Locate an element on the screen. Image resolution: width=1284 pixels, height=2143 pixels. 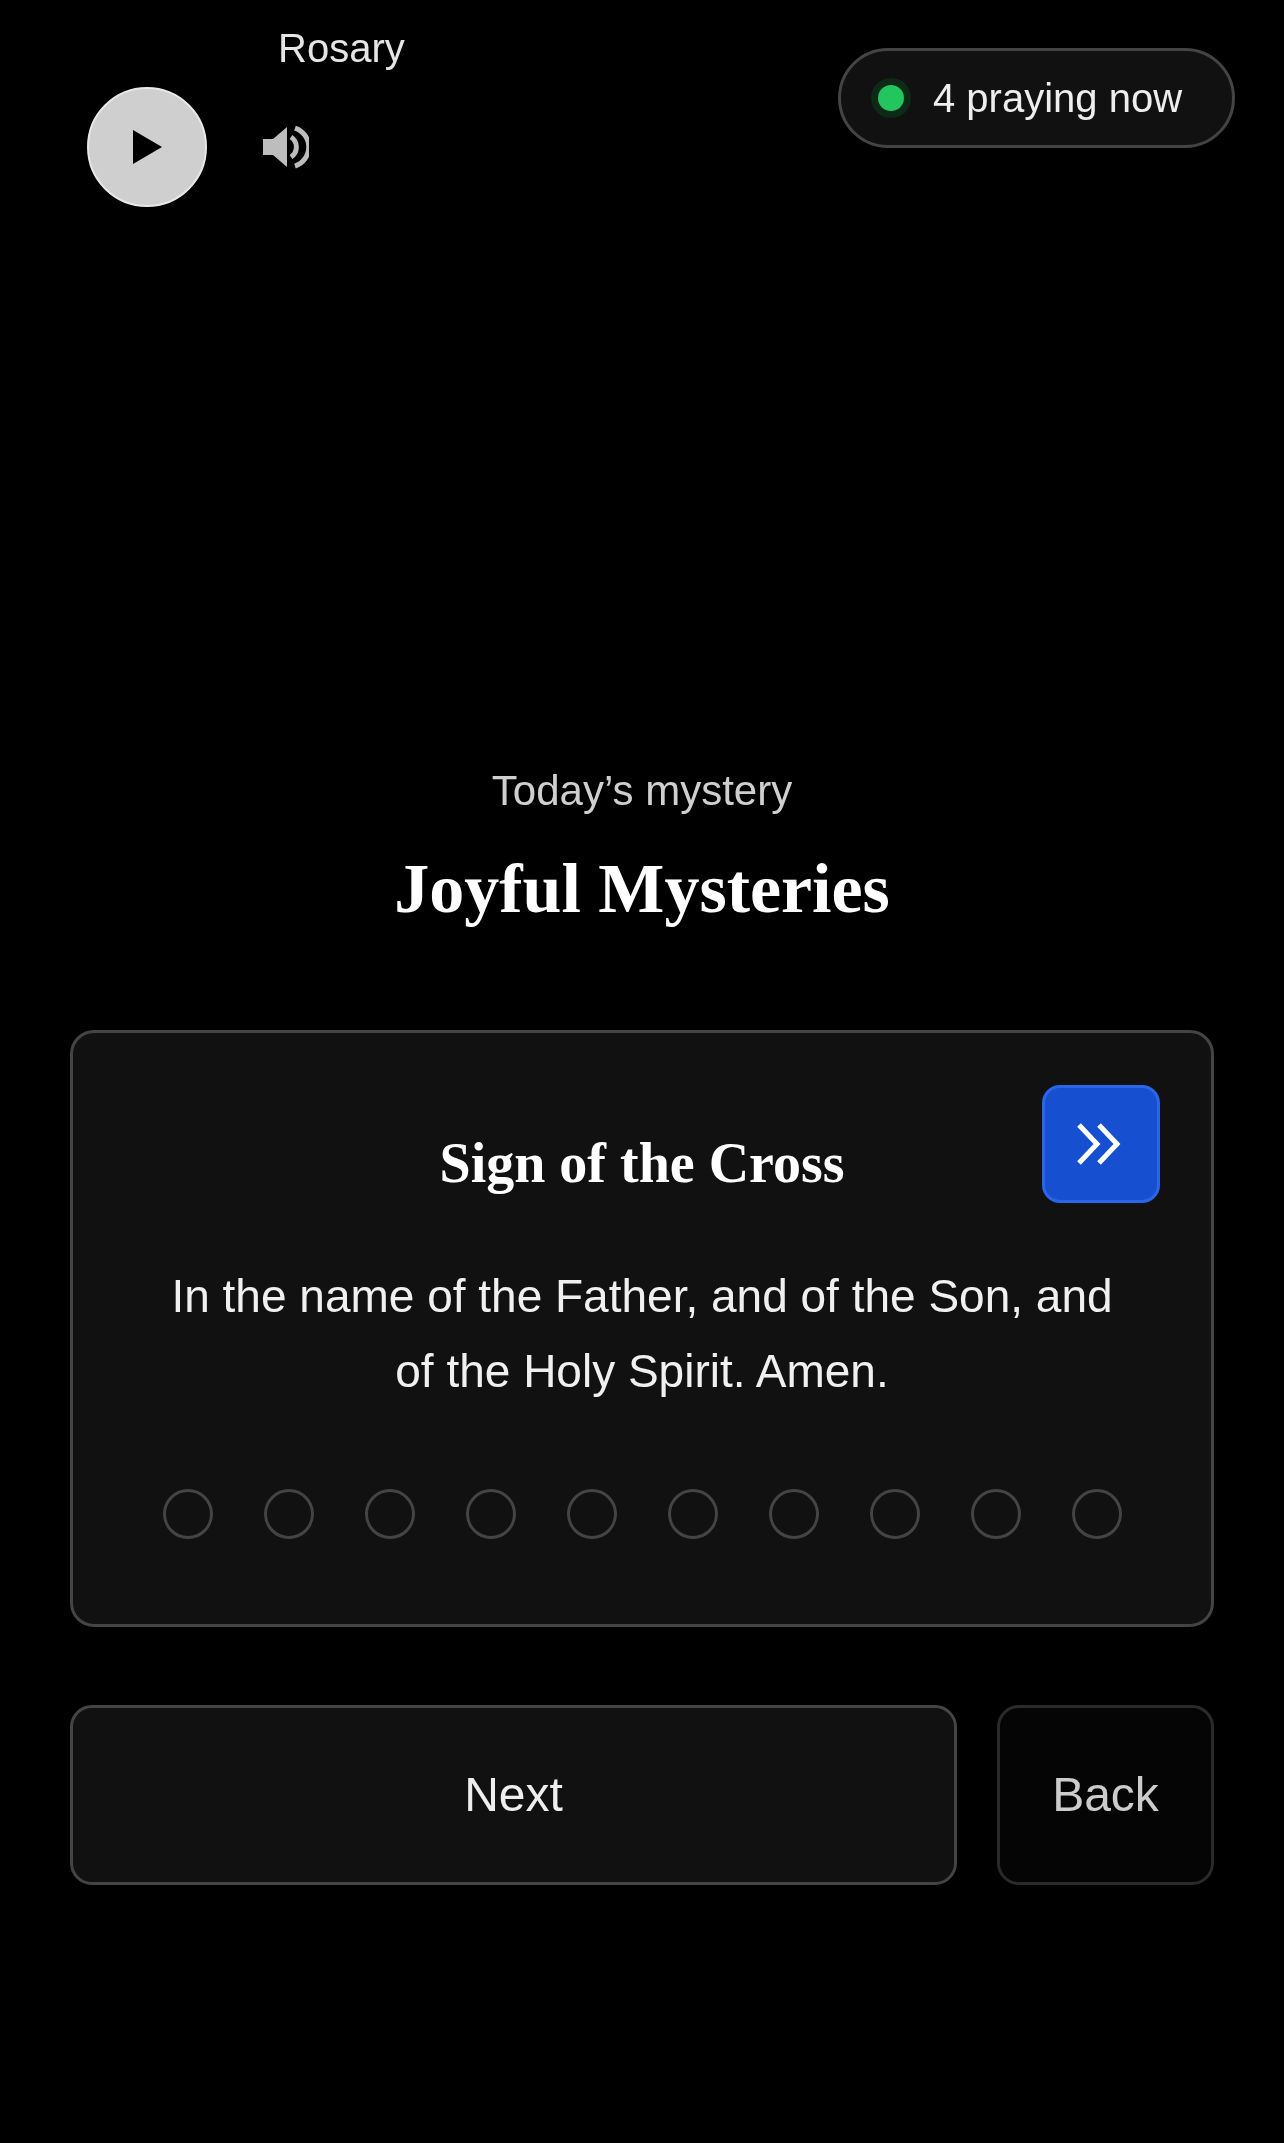
speaker-icon is located at coordinates (285, 147).